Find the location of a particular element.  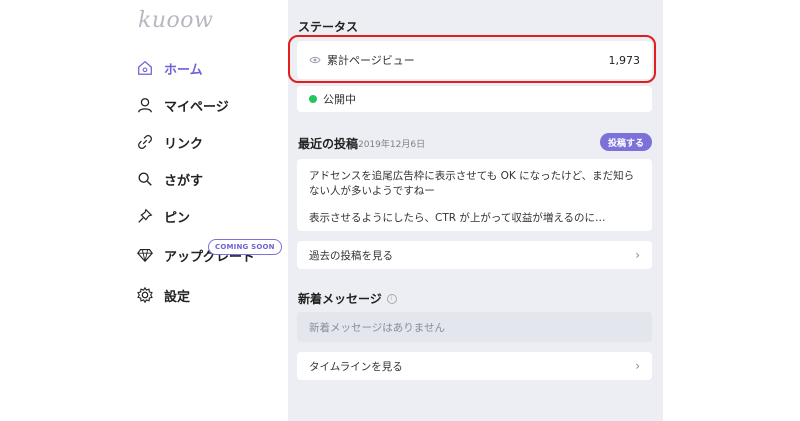

pin-icon is located at coordinates (145, 216).